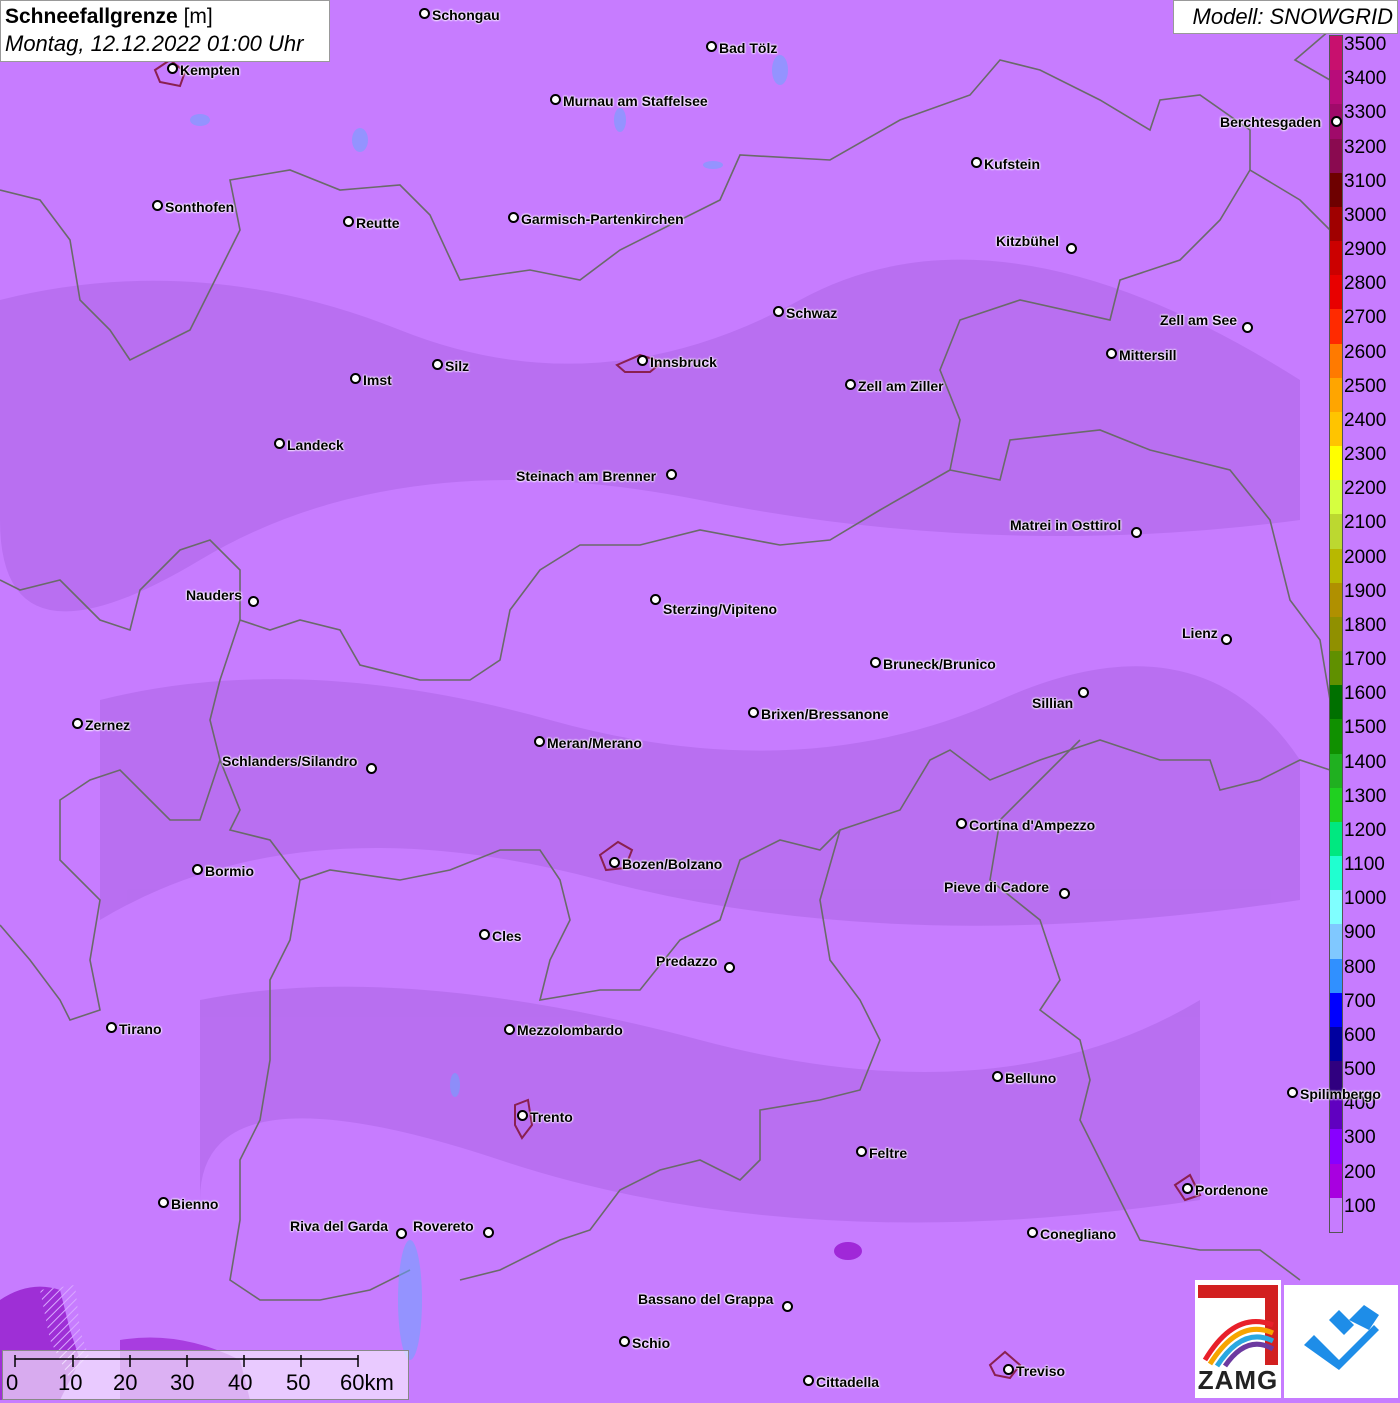  What do you see at coordinates (1365, 215) in the screenshot?
I see `legend-label: 3000` at bounding box center [1365, 215].